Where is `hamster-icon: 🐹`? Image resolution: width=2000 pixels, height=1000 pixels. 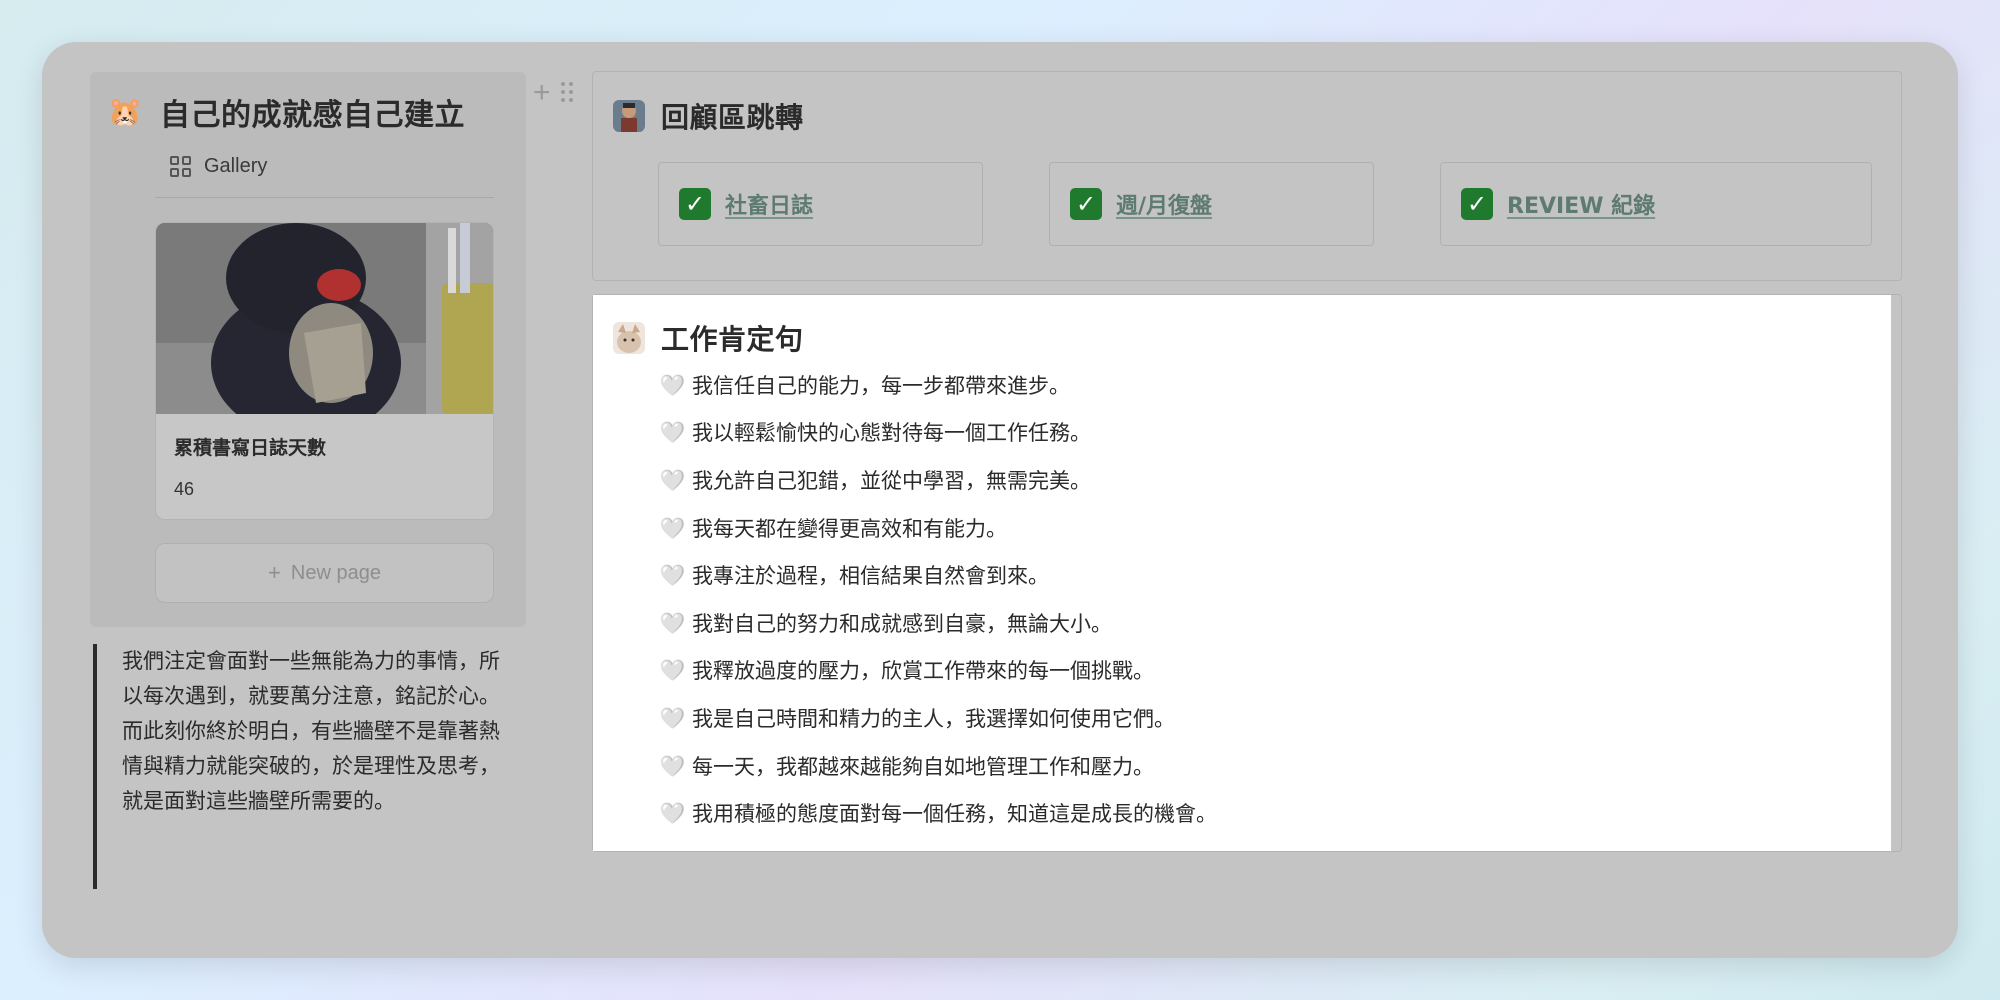 hamster-icon: 🐹 is located at coordinates (125, 111).